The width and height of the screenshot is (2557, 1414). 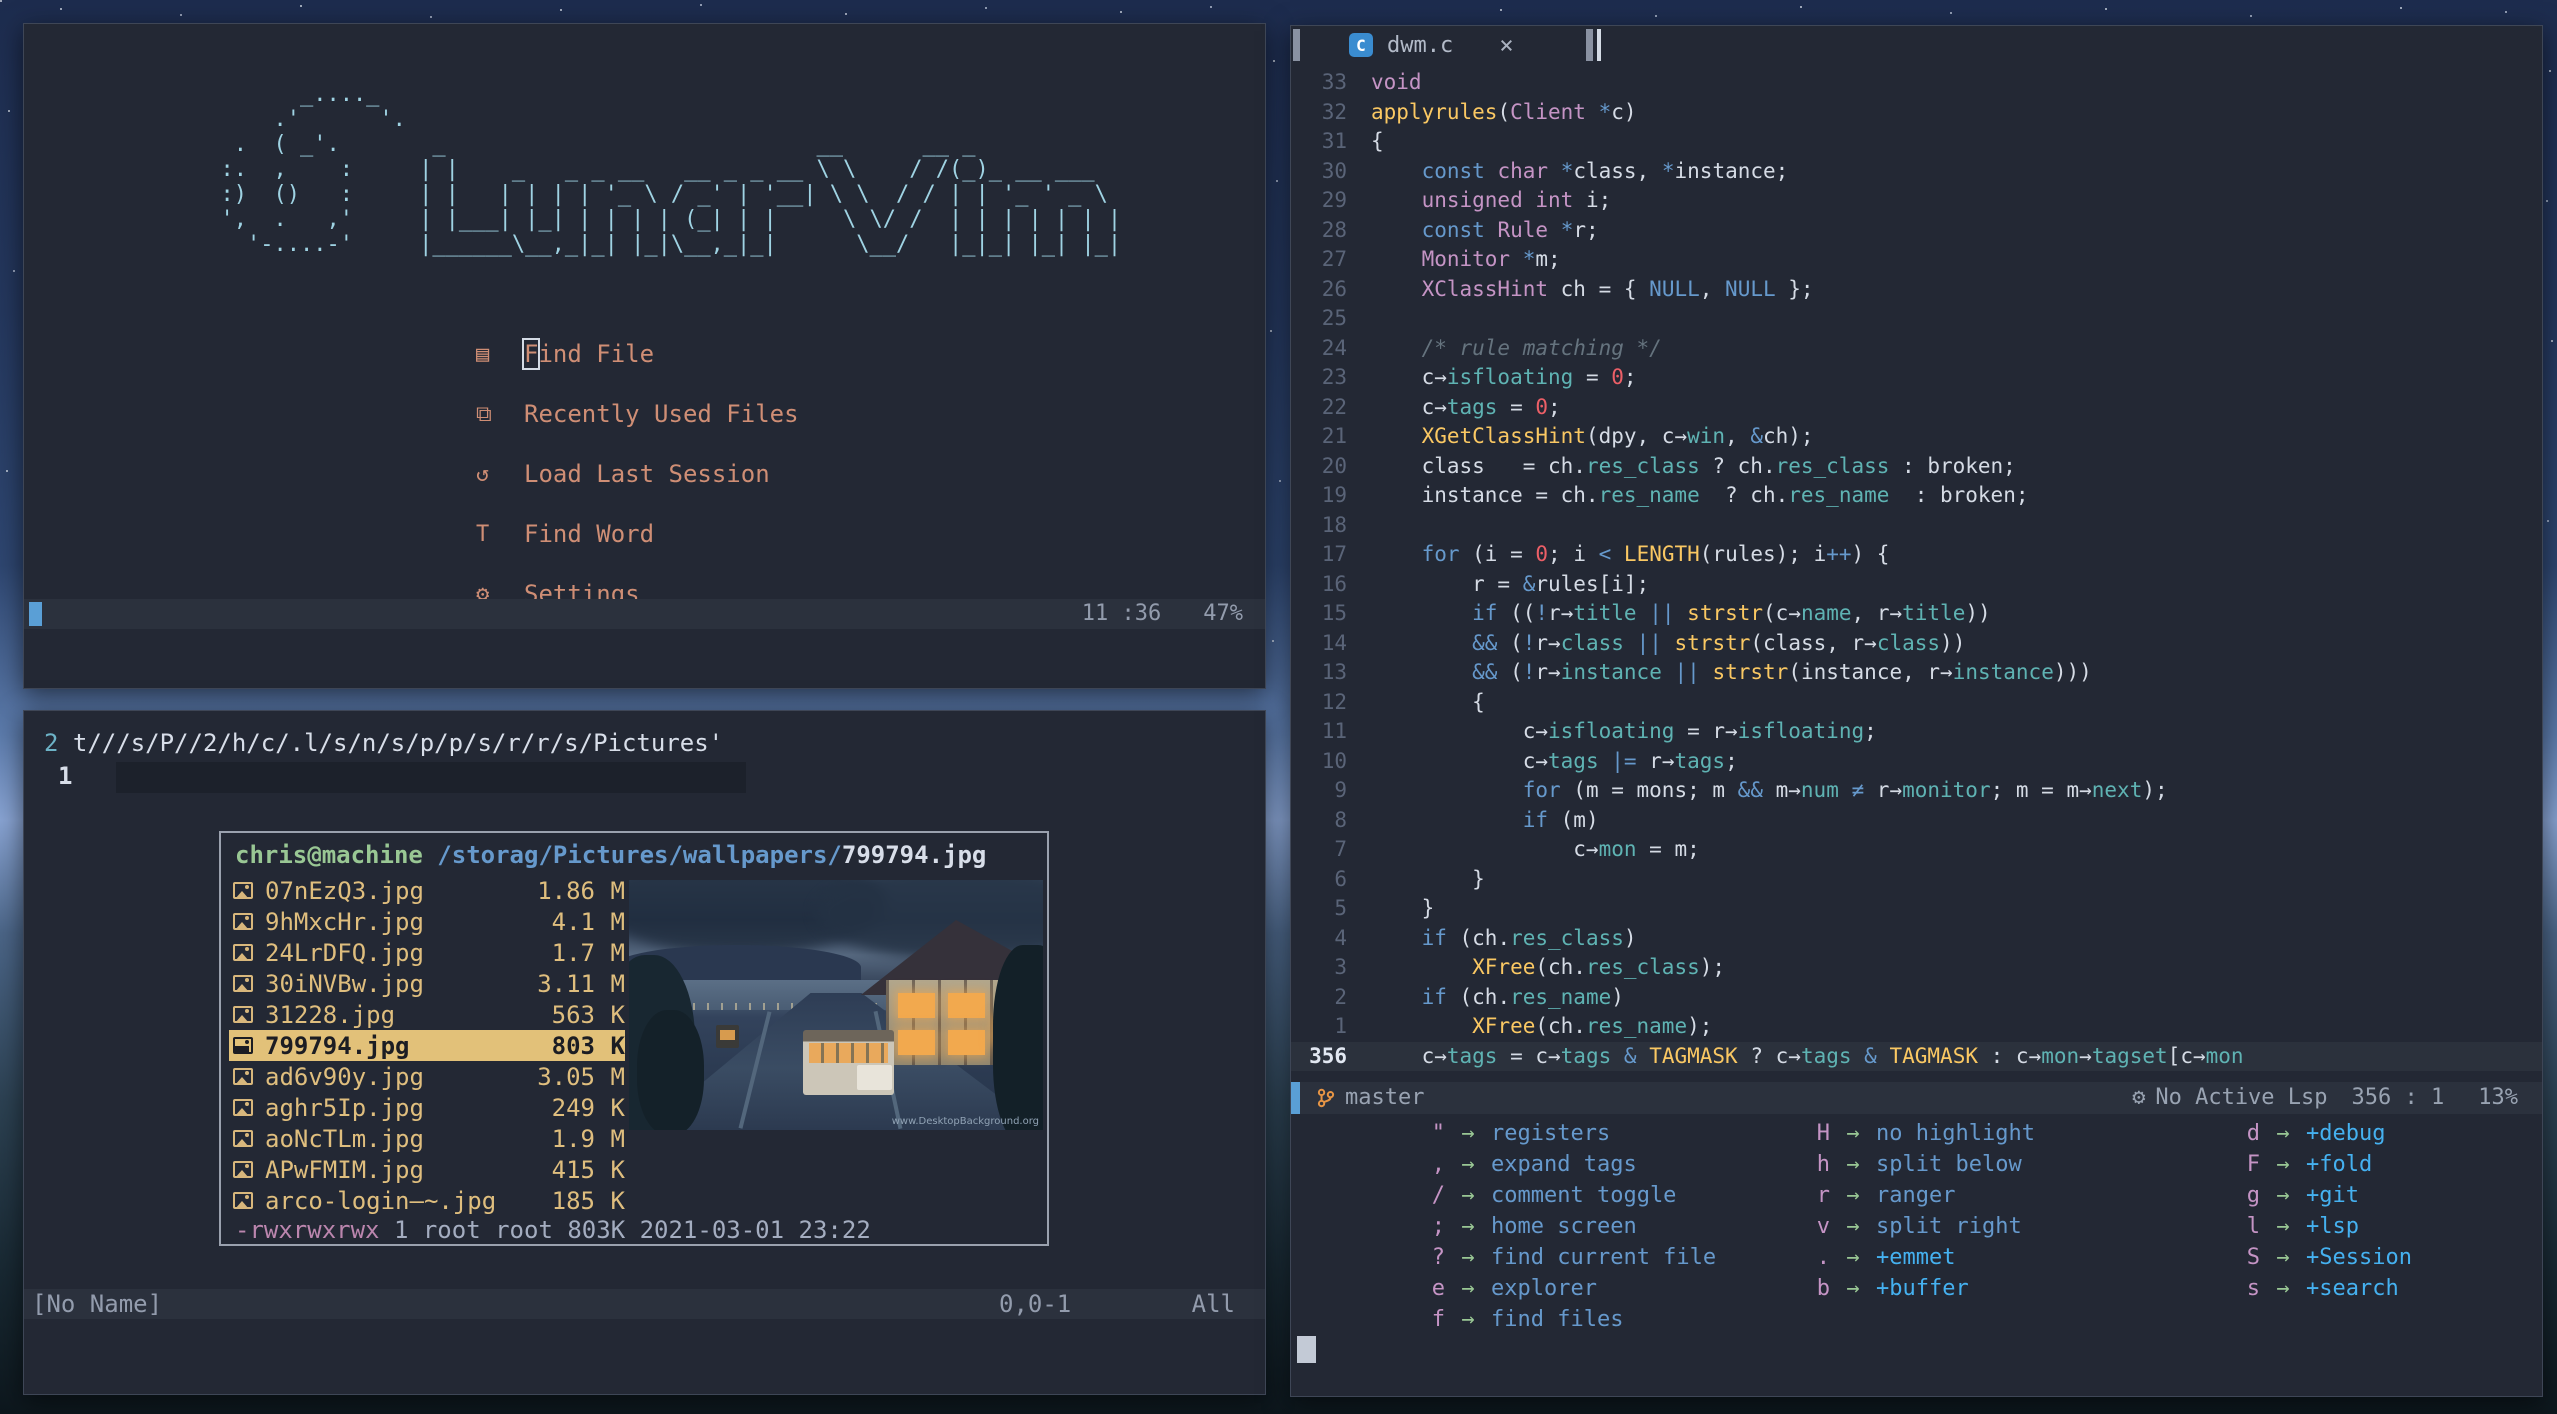 What do you see at coordinates (1756, 436) in the screenshot?
I see `code-token: &` at bounding box center [1756, 436].